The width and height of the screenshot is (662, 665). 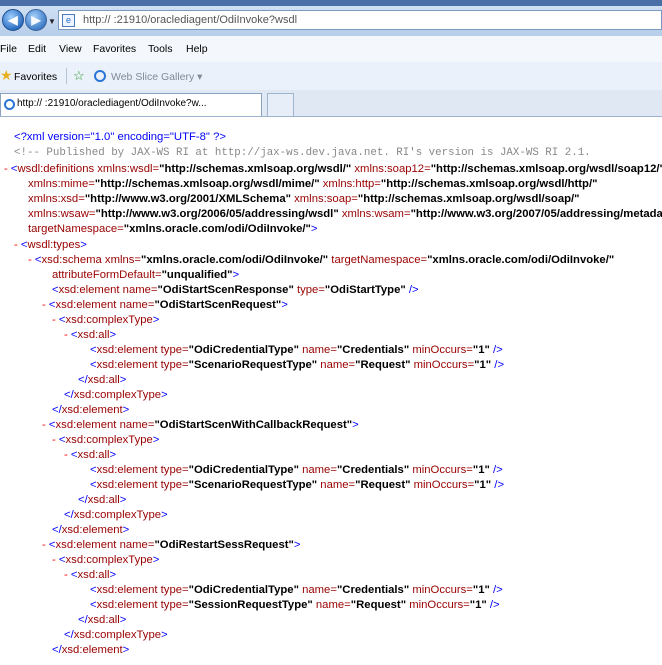 What do you see at coordinates (218, 305) in the screenshot?
I see `attr-value: "OdiStartScenRequest"` at bounding box center [218, 305].